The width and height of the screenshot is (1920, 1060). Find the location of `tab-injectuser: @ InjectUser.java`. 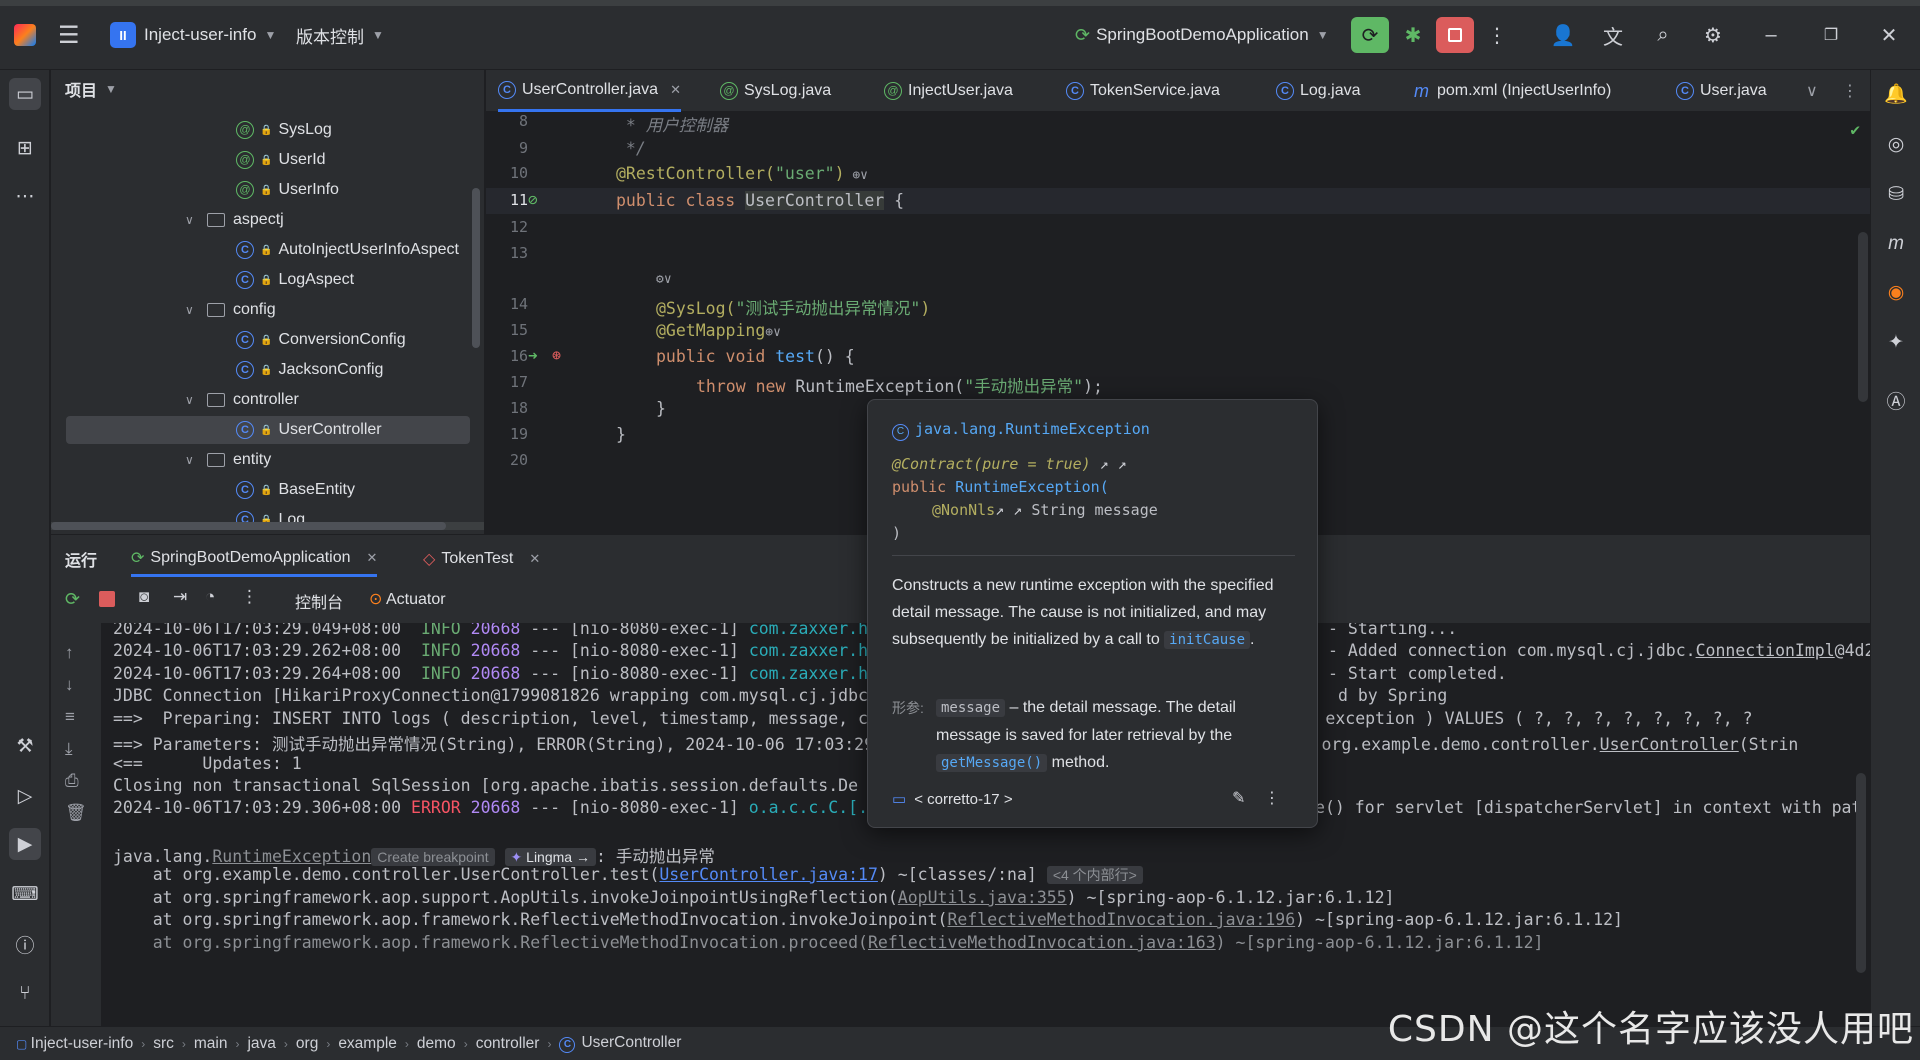

tab-injectuser: @ InjectUser.java is located at coordinates (948, 91).